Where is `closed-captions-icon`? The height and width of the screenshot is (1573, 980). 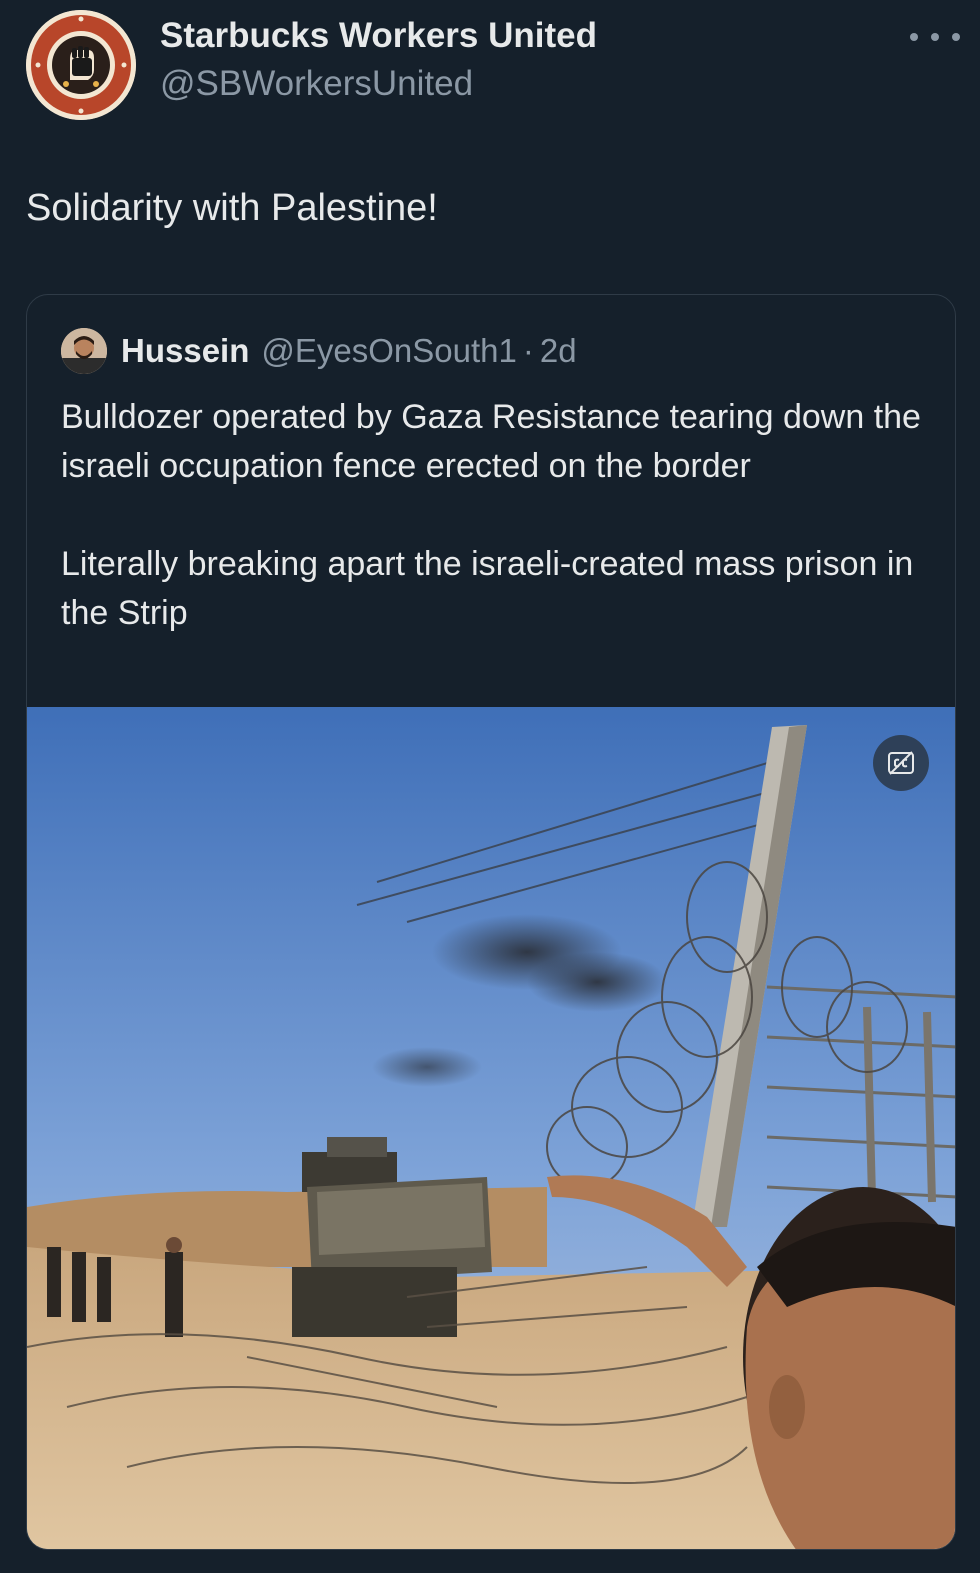
closed-captions-icon is located at coordinates (901, 763).